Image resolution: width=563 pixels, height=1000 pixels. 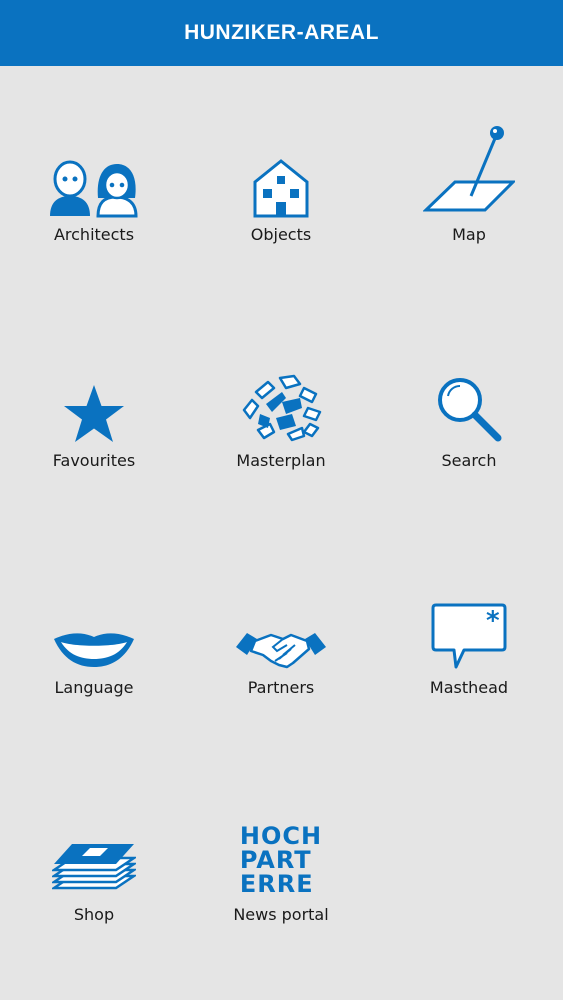 I want to click on menu-item-label: Masthead, so click(x=469, y=687).